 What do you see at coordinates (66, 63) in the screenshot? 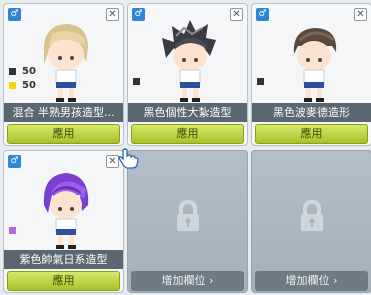
I see `avatar-blonde-hair` at bounding box center [66, 63].